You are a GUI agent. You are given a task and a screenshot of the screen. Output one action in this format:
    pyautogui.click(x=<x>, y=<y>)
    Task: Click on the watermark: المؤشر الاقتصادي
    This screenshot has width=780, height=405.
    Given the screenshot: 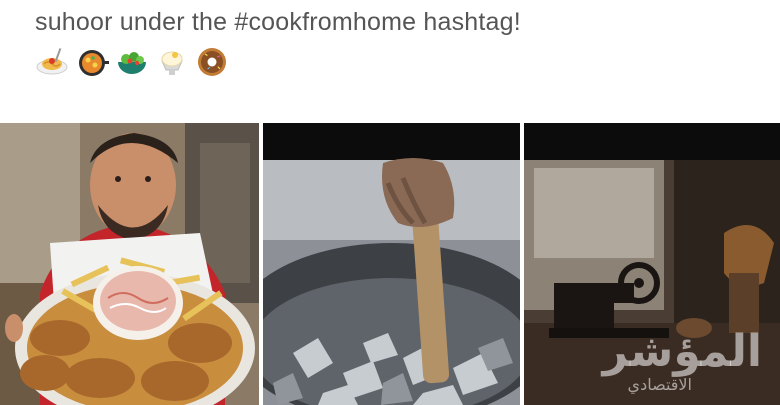 What is the action you would take?
    pyautogui.click(x=682, y=362)
    